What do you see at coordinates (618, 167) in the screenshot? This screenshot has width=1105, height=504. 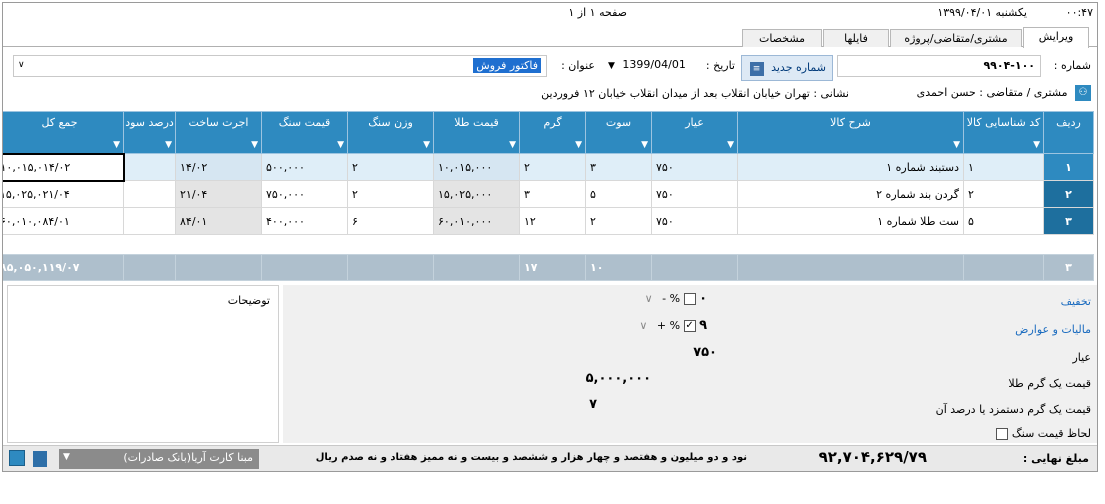 I see `cell-sot: ۳` at bounding box center [618, 167].